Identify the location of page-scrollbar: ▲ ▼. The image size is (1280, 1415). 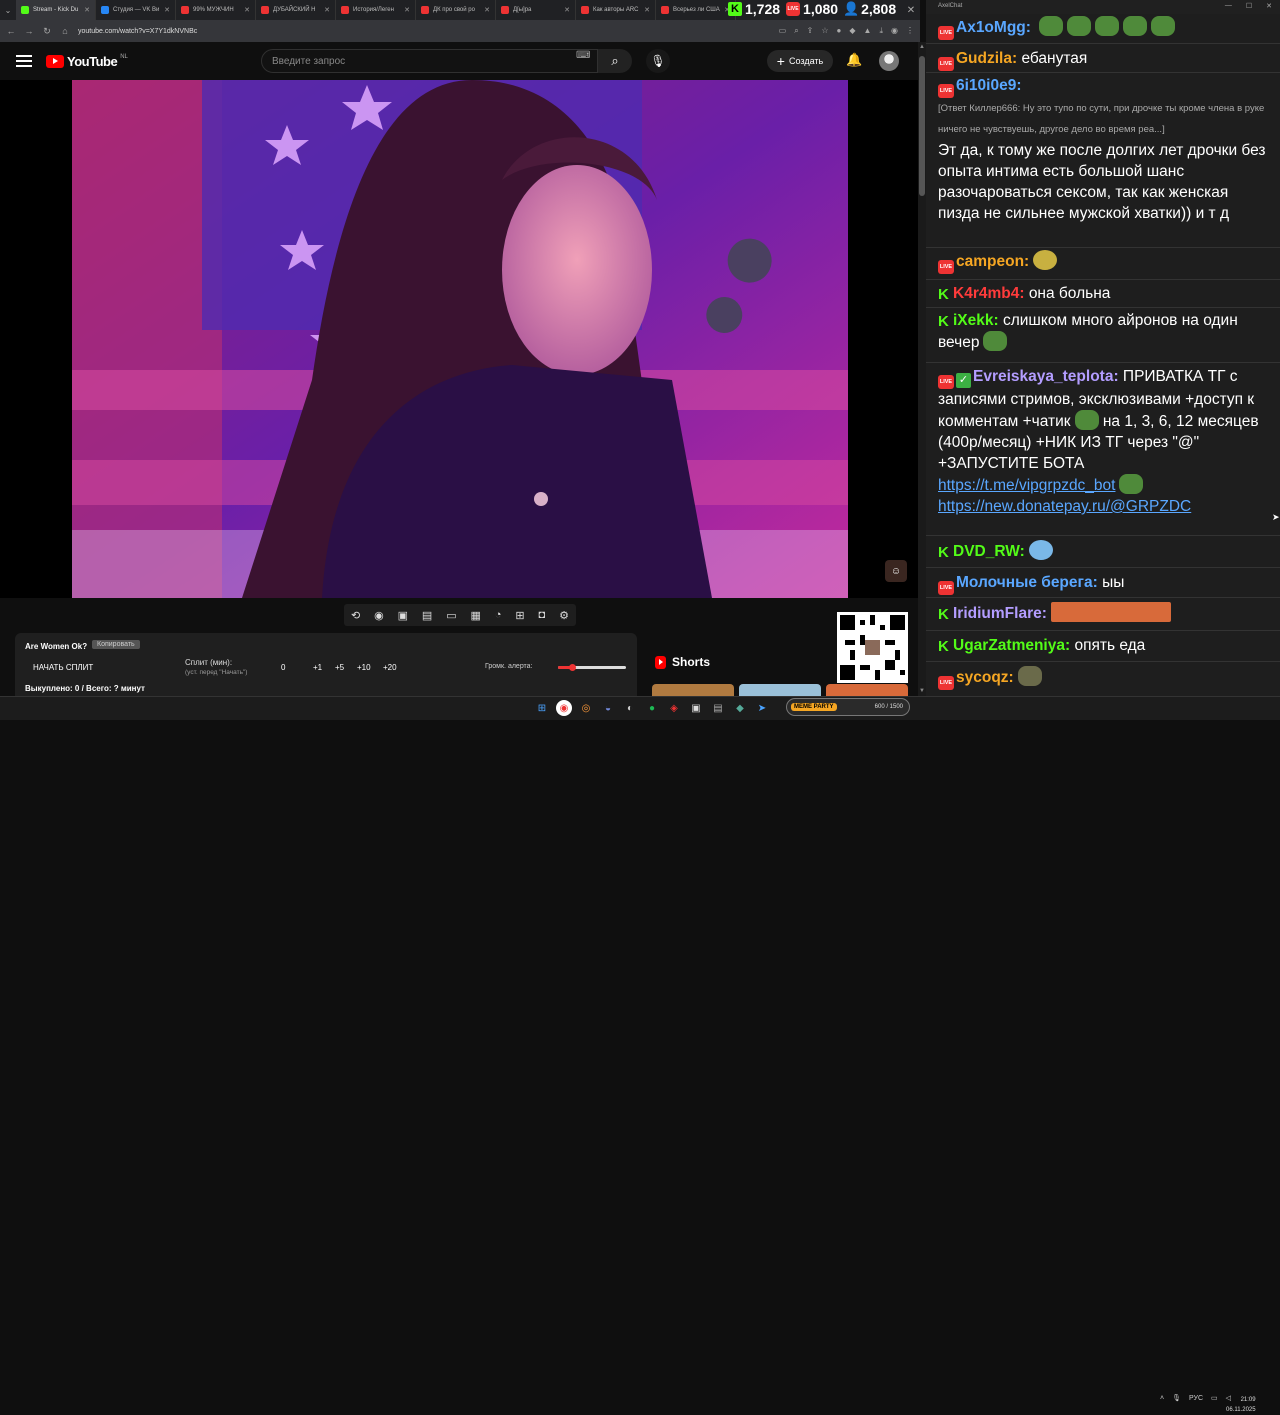
(922, 369).